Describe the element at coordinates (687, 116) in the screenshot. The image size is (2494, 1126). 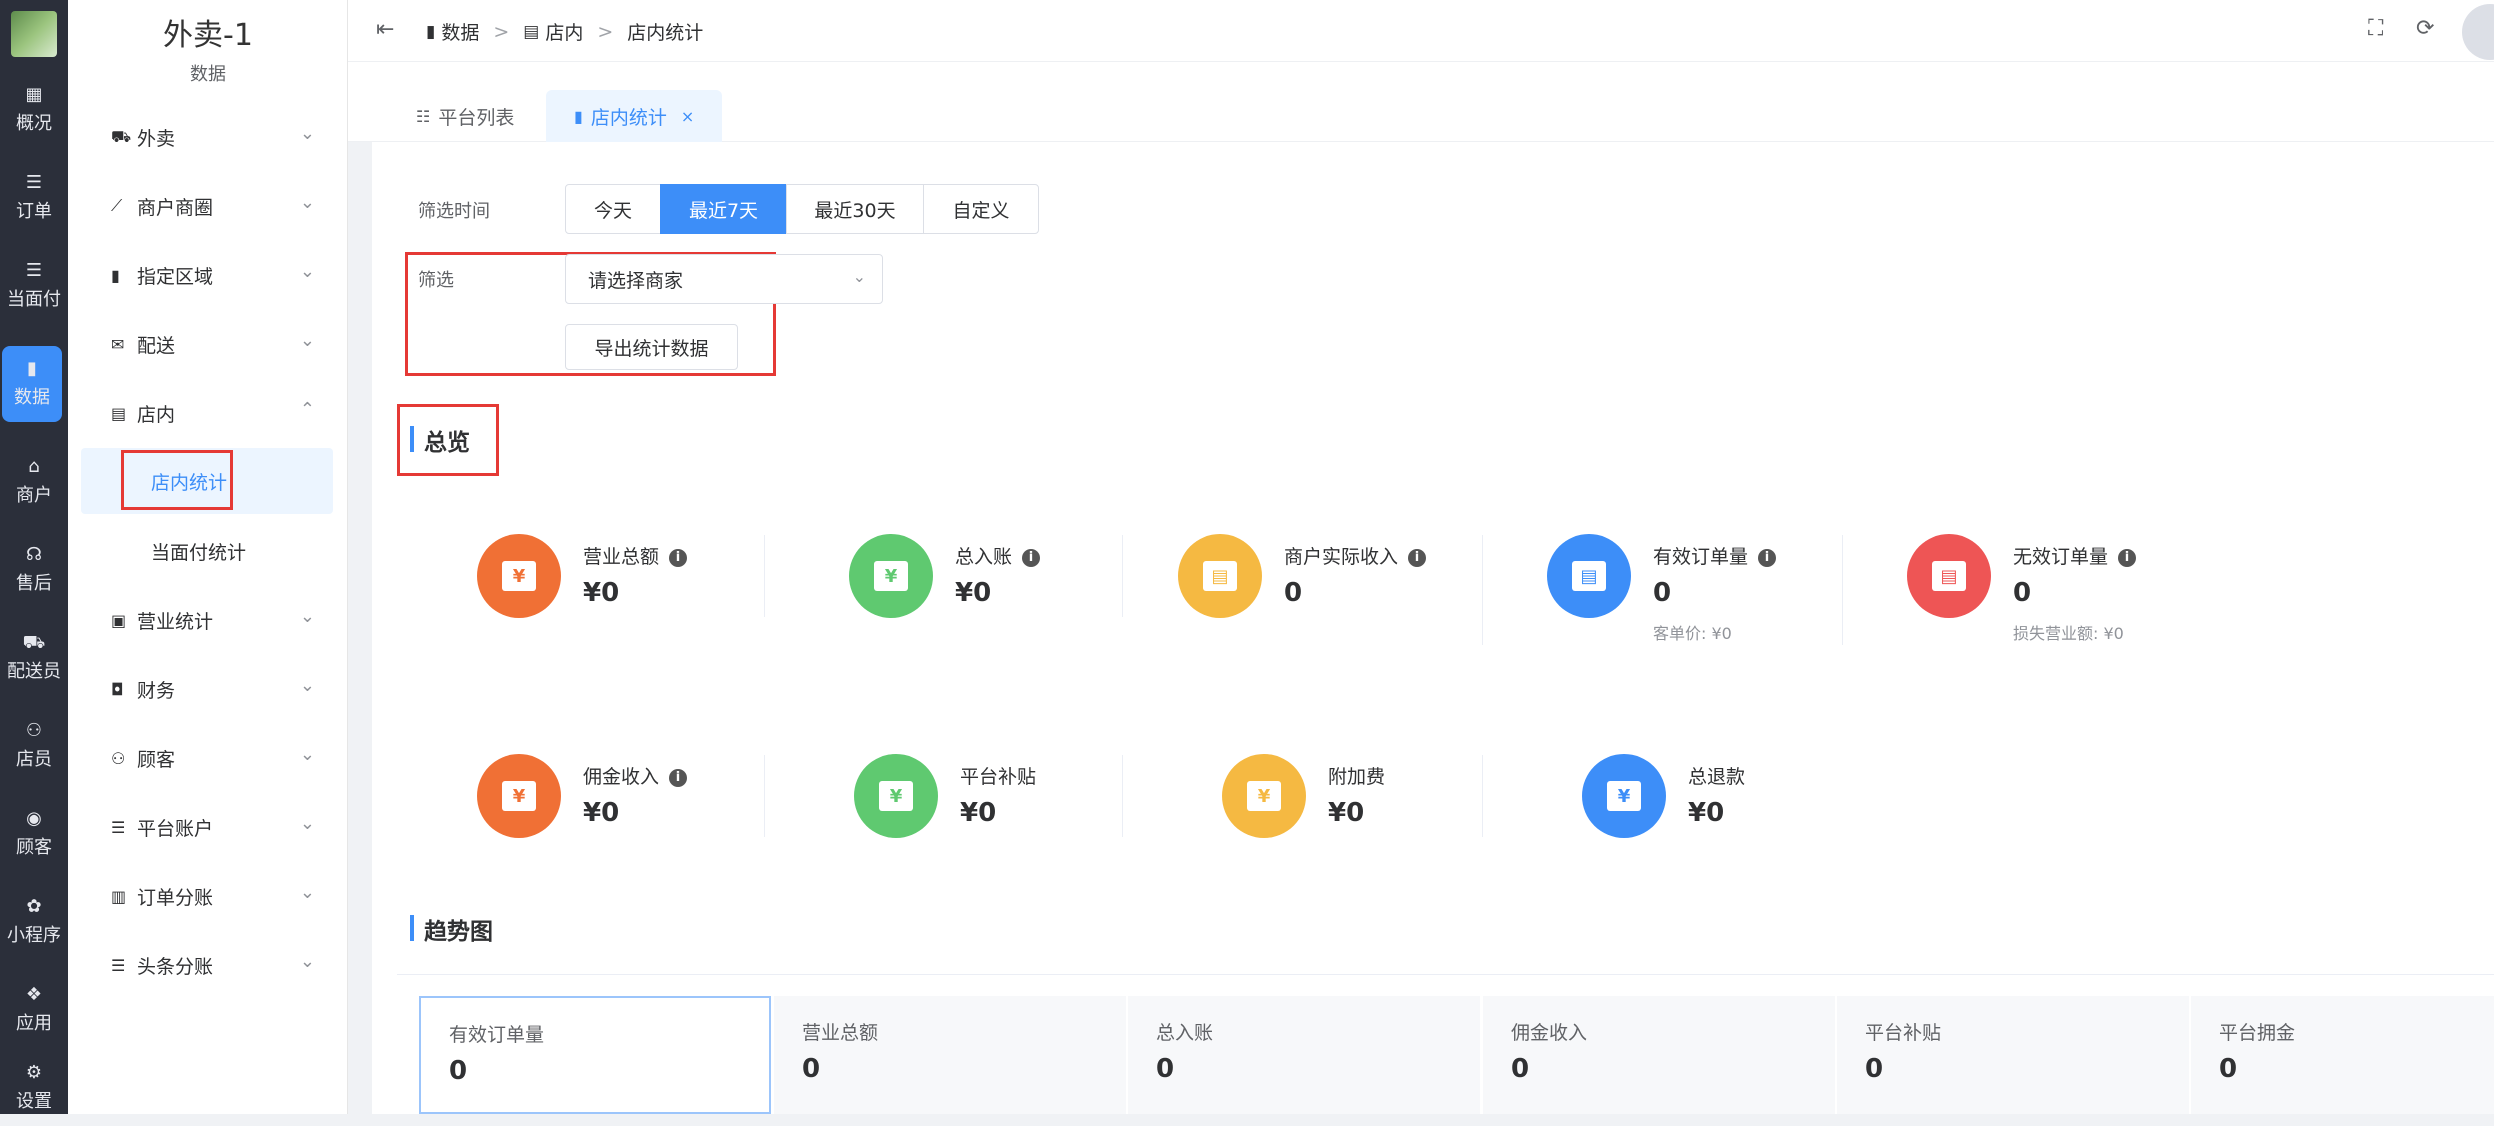
I see `close-icon: ×` at that location.